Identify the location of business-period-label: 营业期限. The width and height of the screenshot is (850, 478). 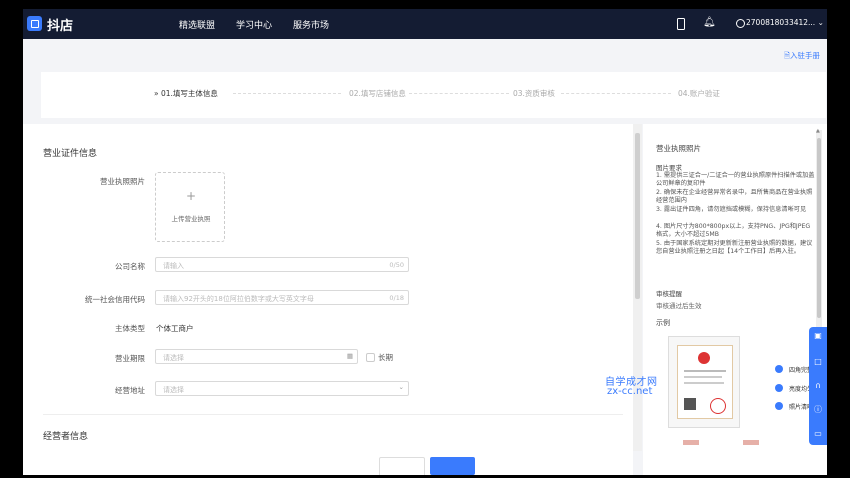
(130, 358).